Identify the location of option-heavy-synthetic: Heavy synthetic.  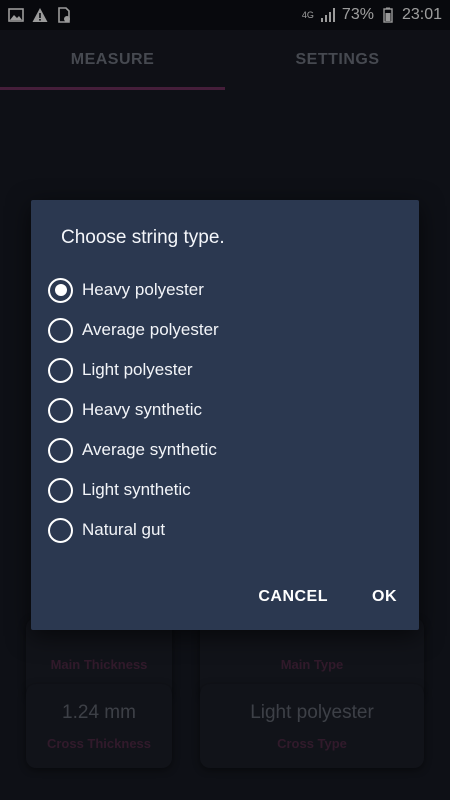
(133, 410).